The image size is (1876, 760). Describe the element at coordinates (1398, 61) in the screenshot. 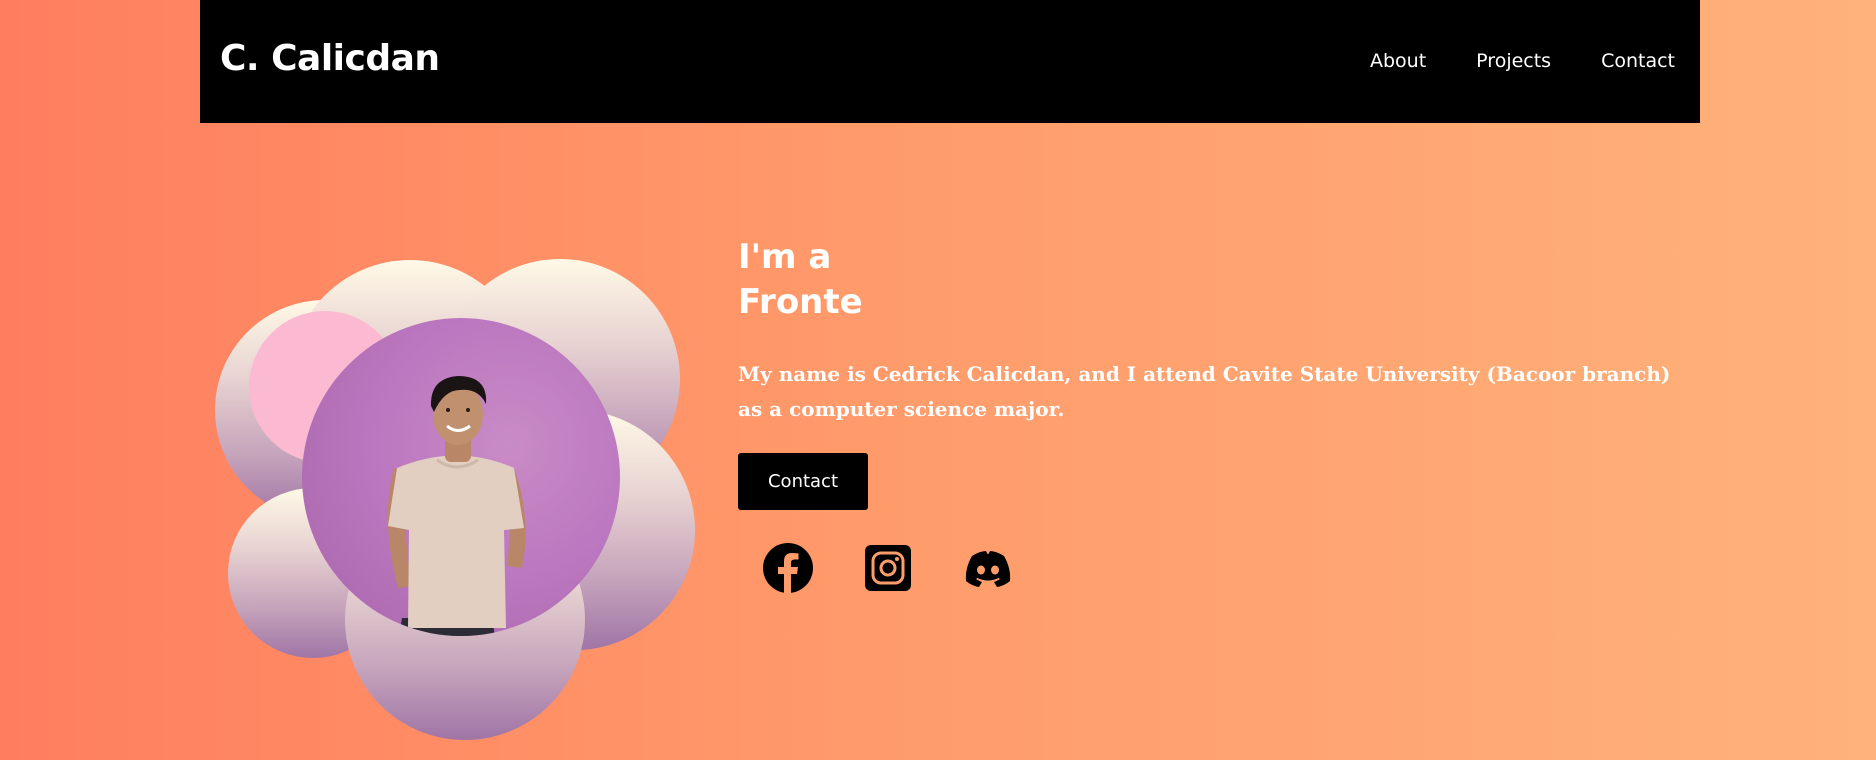

I see `nav-about-link: About` at that location.